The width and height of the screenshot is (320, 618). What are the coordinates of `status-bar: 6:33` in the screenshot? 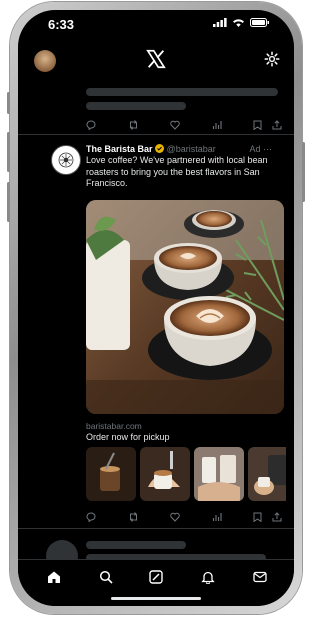 It's located at (156, 24).